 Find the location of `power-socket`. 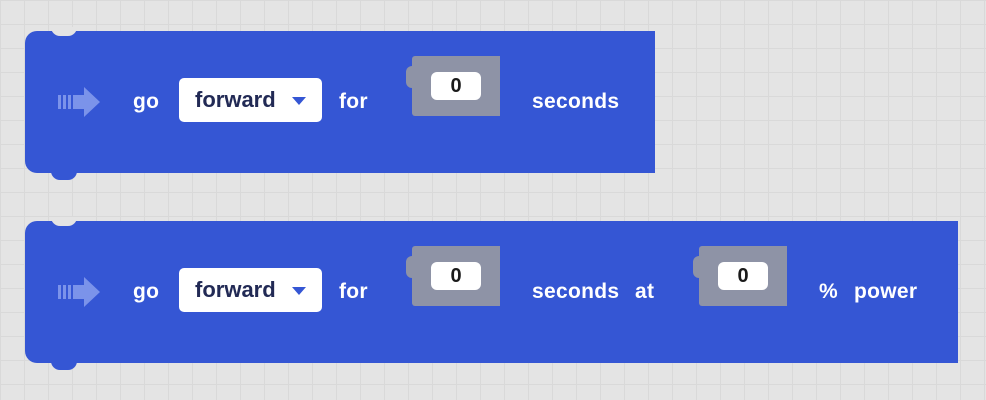

power-socket is located at coordinates (740, 276).